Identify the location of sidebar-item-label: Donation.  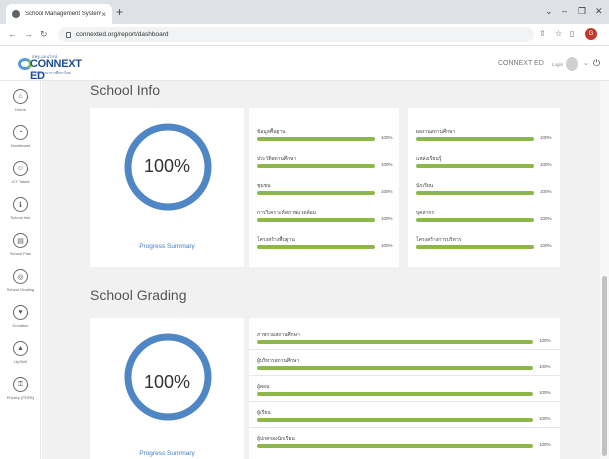
(20, 325).